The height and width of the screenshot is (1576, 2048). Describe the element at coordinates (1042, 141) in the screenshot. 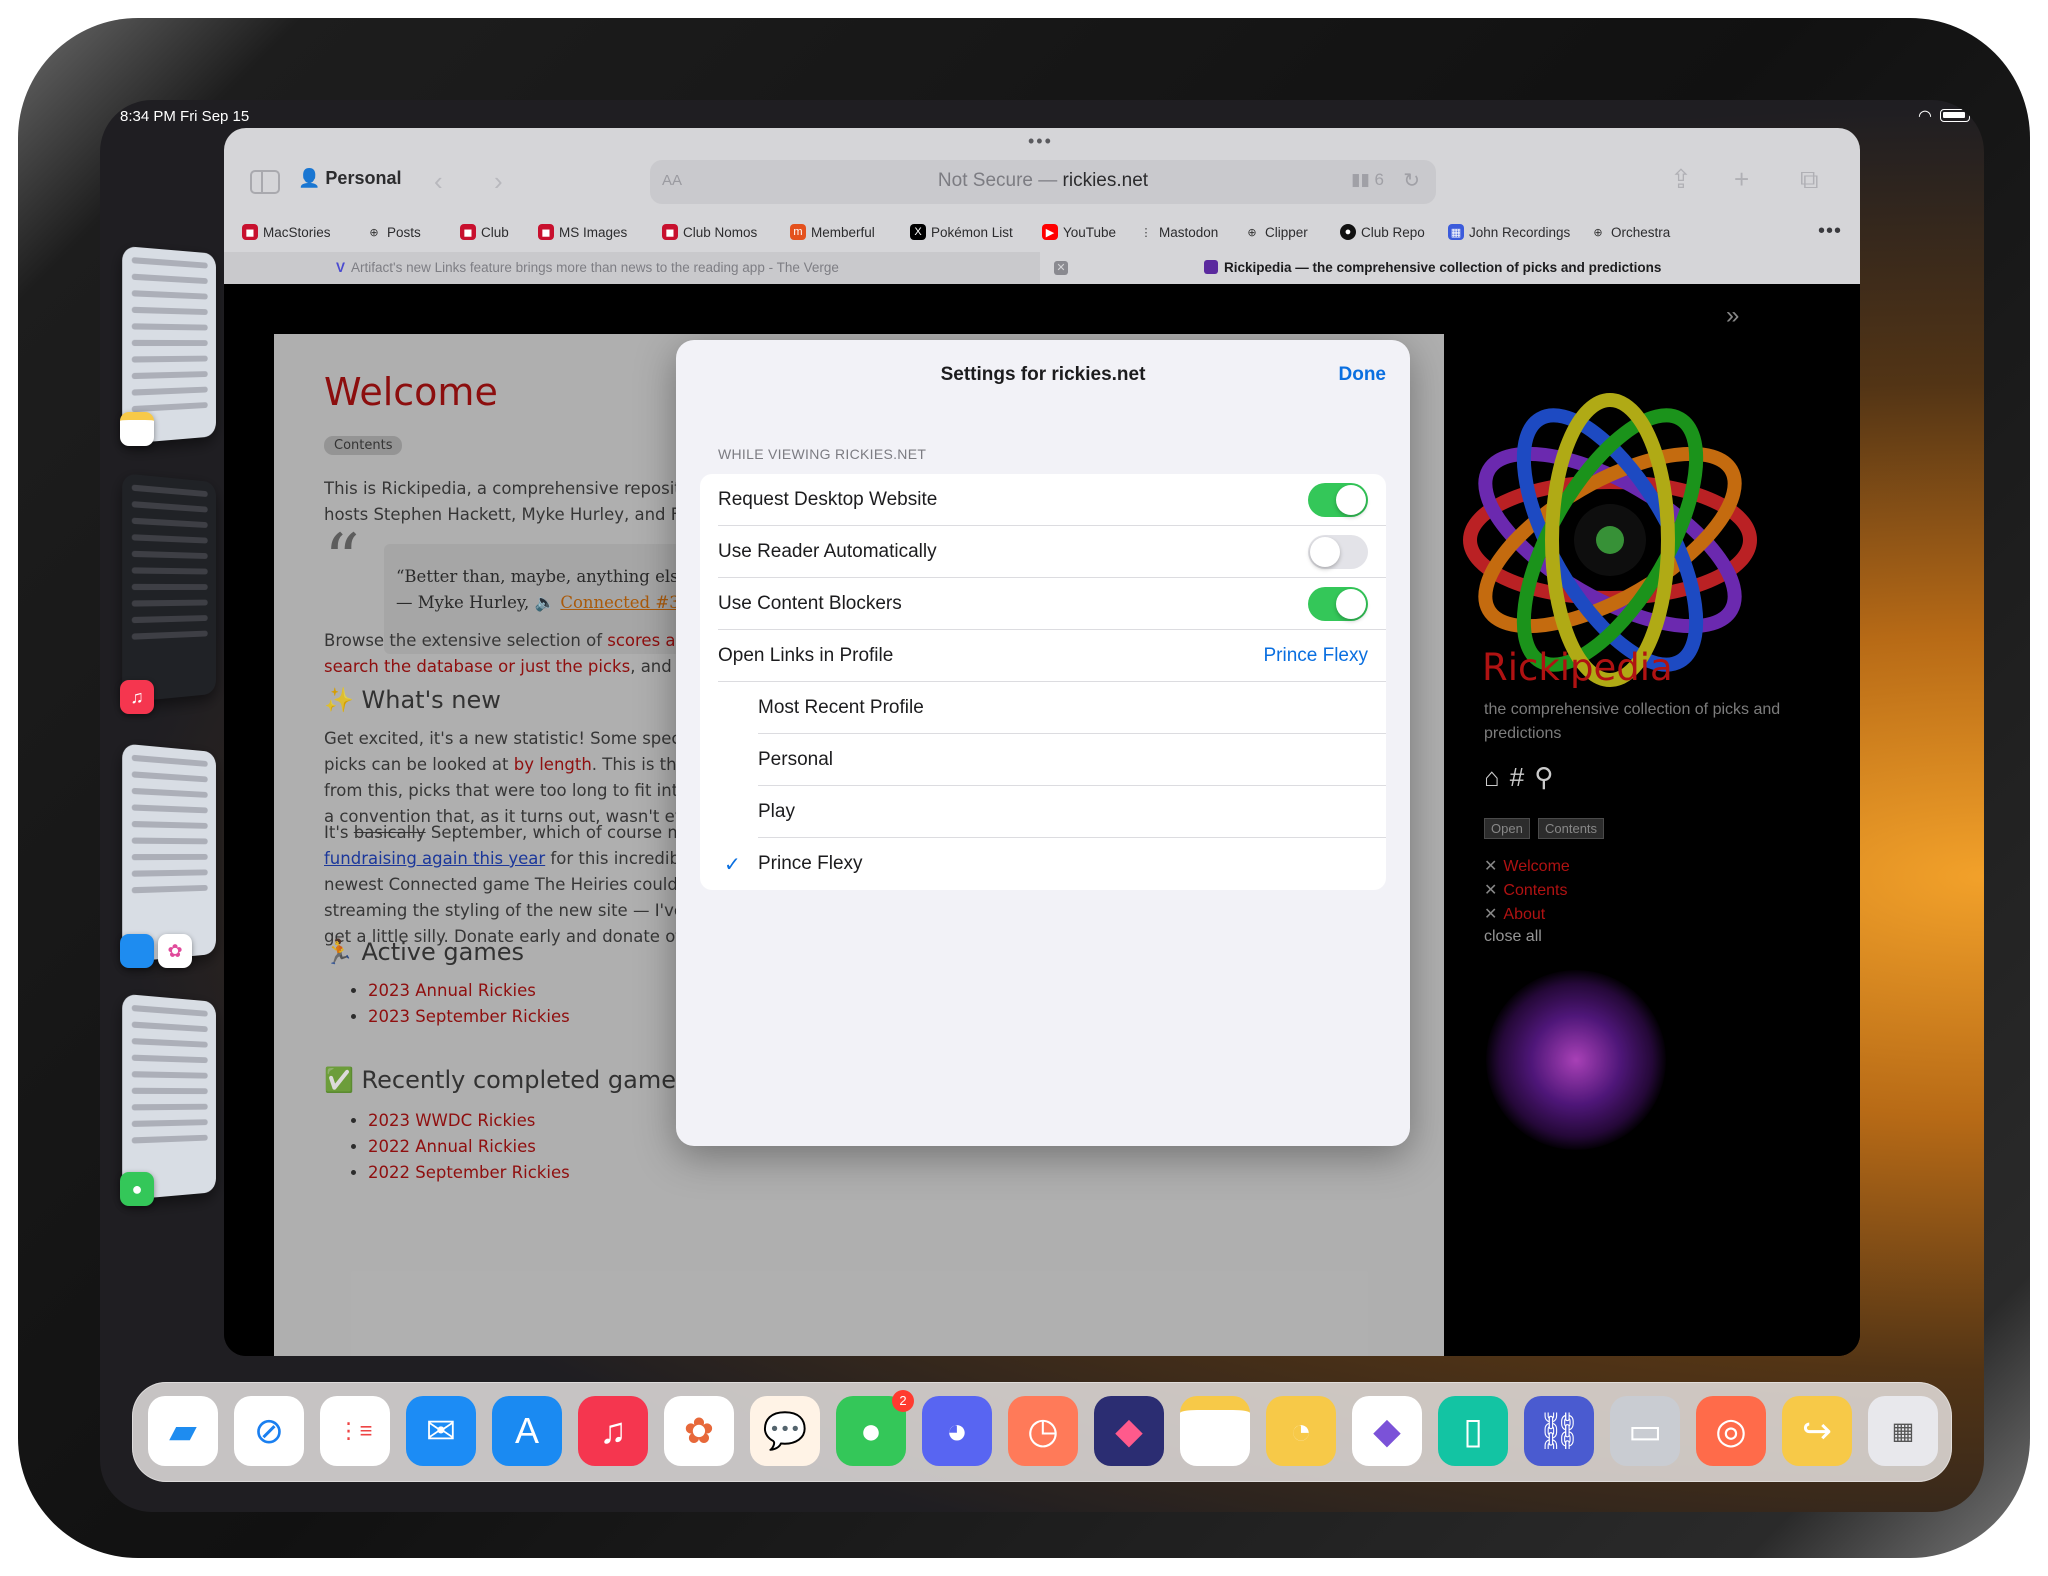

I see `window-grabber: •••` at that location.